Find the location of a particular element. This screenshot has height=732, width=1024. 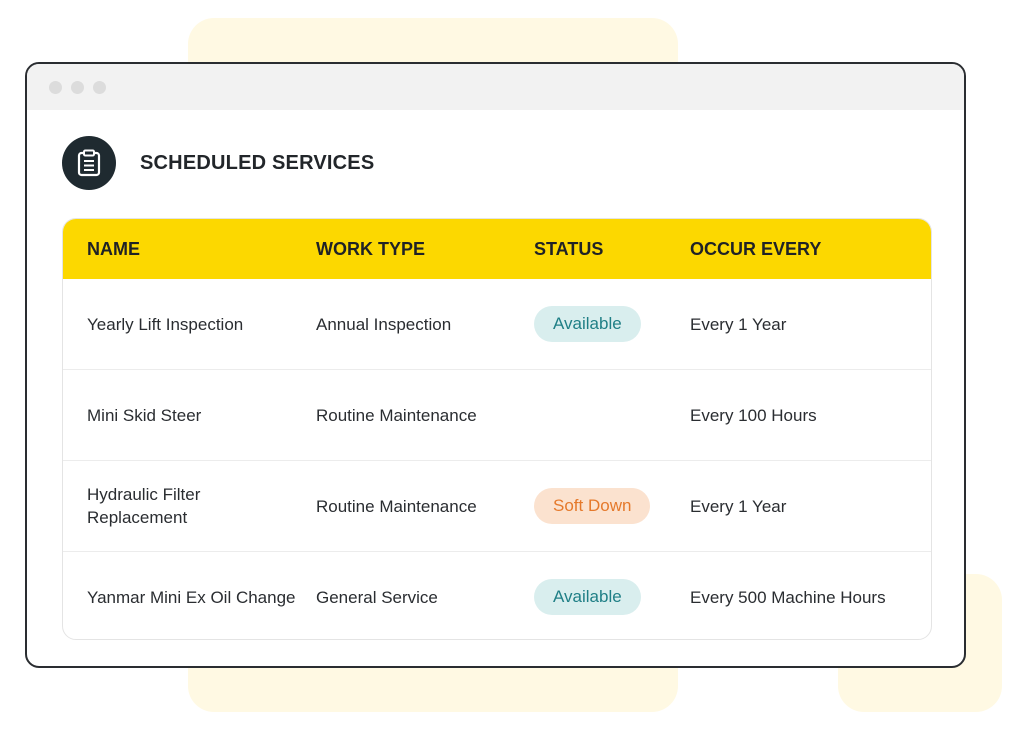

table-header: NAME WORK TYPE STATUS OCCUR EVERY is located at coordinates (497, 249).